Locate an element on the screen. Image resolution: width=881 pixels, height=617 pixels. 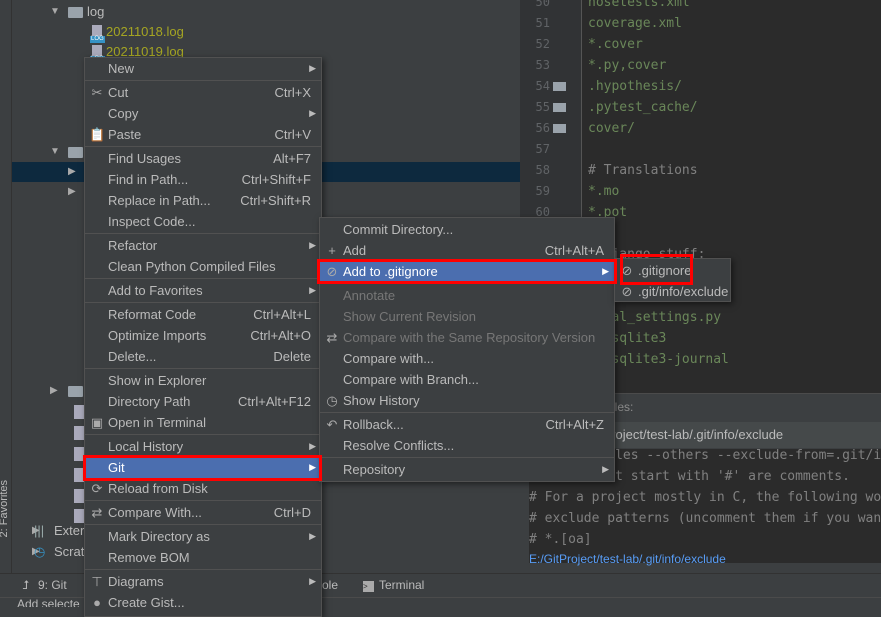
code-line: *.cover is located at coordinates (615, 44).